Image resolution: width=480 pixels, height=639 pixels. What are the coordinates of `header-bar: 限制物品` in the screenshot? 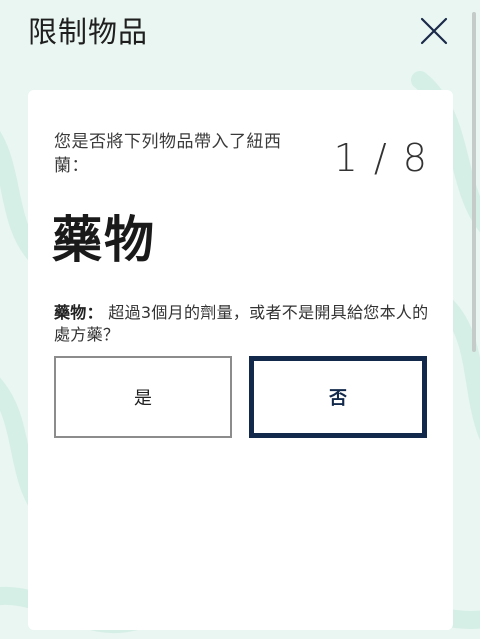 It's located at (240, 32).